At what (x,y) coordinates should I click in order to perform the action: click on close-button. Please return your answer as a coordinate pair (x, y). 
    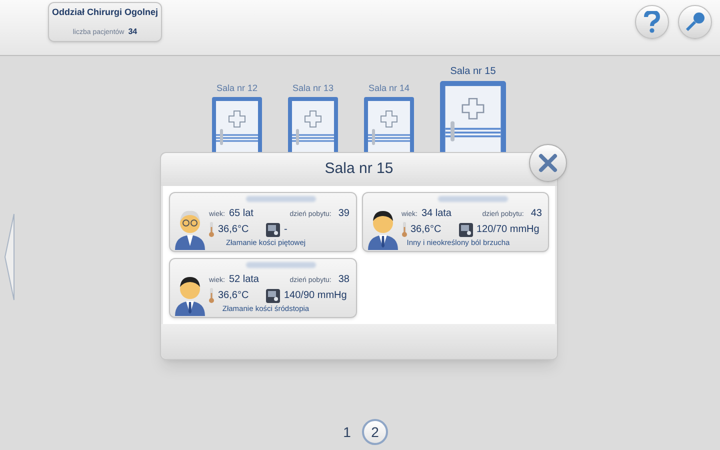
    Looking at the image, I should click on (548, 163).